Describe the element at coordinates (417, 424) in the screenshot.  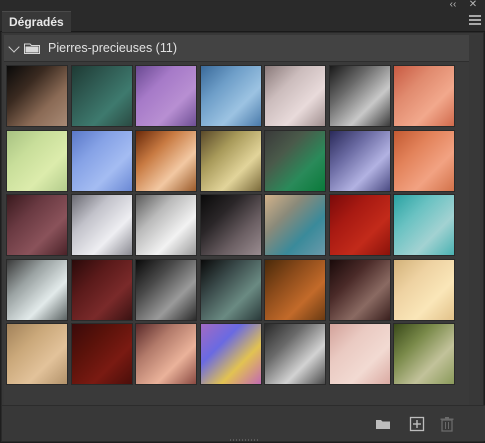
I see `add-icon` at that location.